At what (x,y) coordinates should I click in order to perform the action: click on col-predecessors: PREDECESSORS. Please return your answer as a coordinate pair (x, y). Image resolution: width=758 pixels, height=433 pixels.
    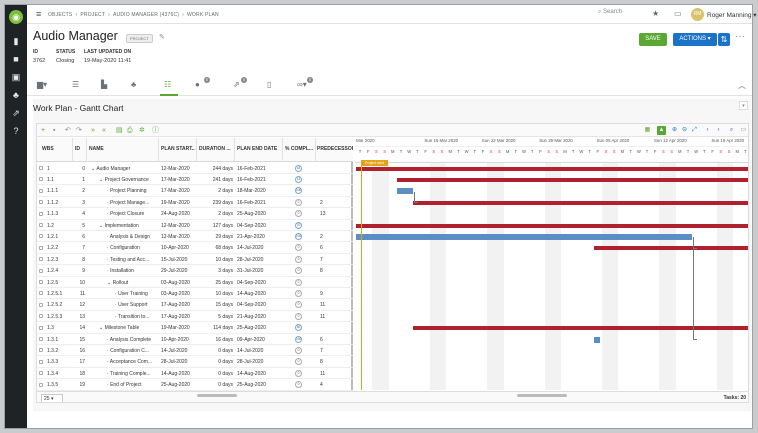
    Looking at the image, I should click on (335, 149).